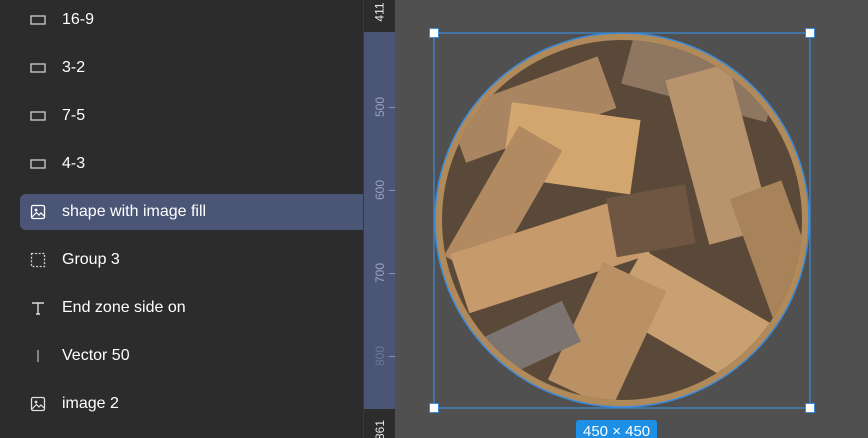  What do you see at coordinates (380, 107) in the screenshot?
I see `ruler-label: 500` at bounding box center [380, 107].